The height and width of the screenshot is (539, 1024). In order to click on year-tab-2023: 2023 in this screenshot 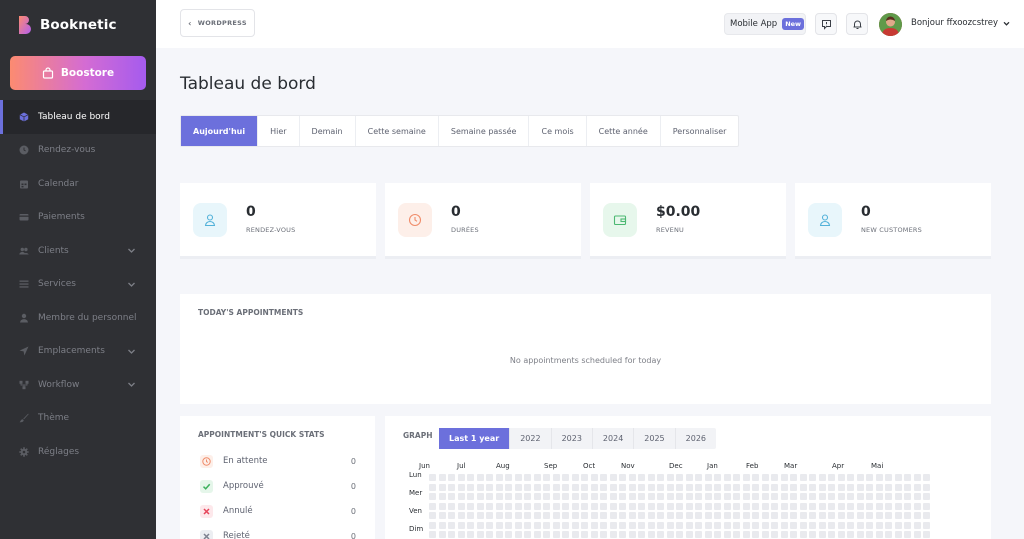, I will do `click(572, 438)`.